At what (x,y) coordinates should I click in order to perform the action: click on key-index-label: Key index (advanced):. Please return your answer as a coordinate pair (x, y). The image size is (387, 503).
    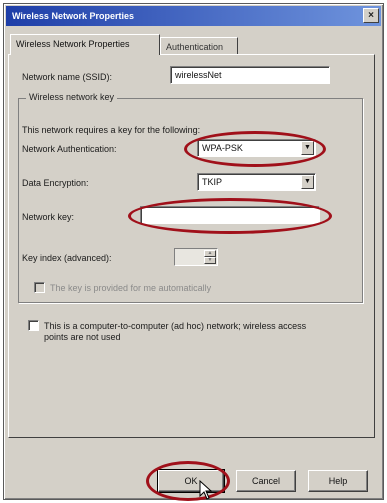
    Looking at the image, I should click on (67, 258).